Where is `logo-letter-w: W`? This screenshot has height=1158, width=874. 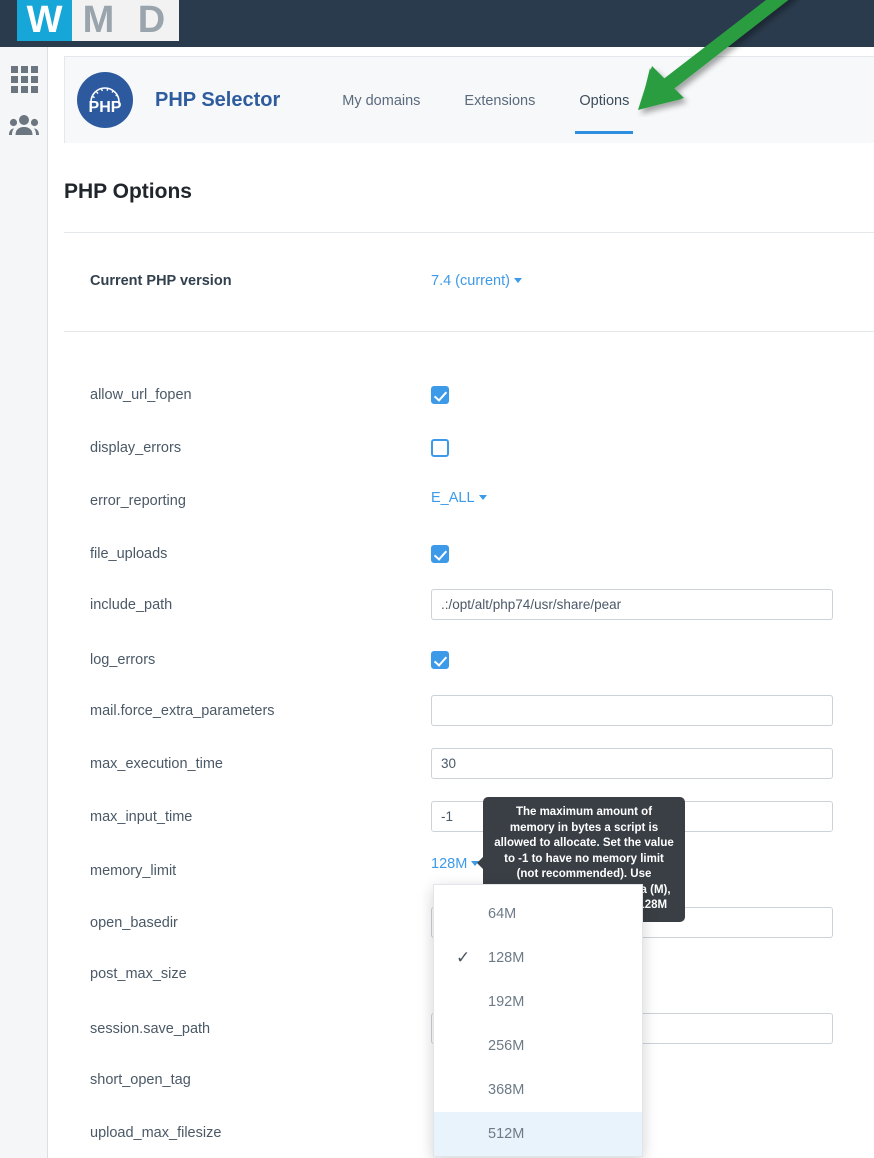
logo-letter-w: W is located at coordinates (44, 20).